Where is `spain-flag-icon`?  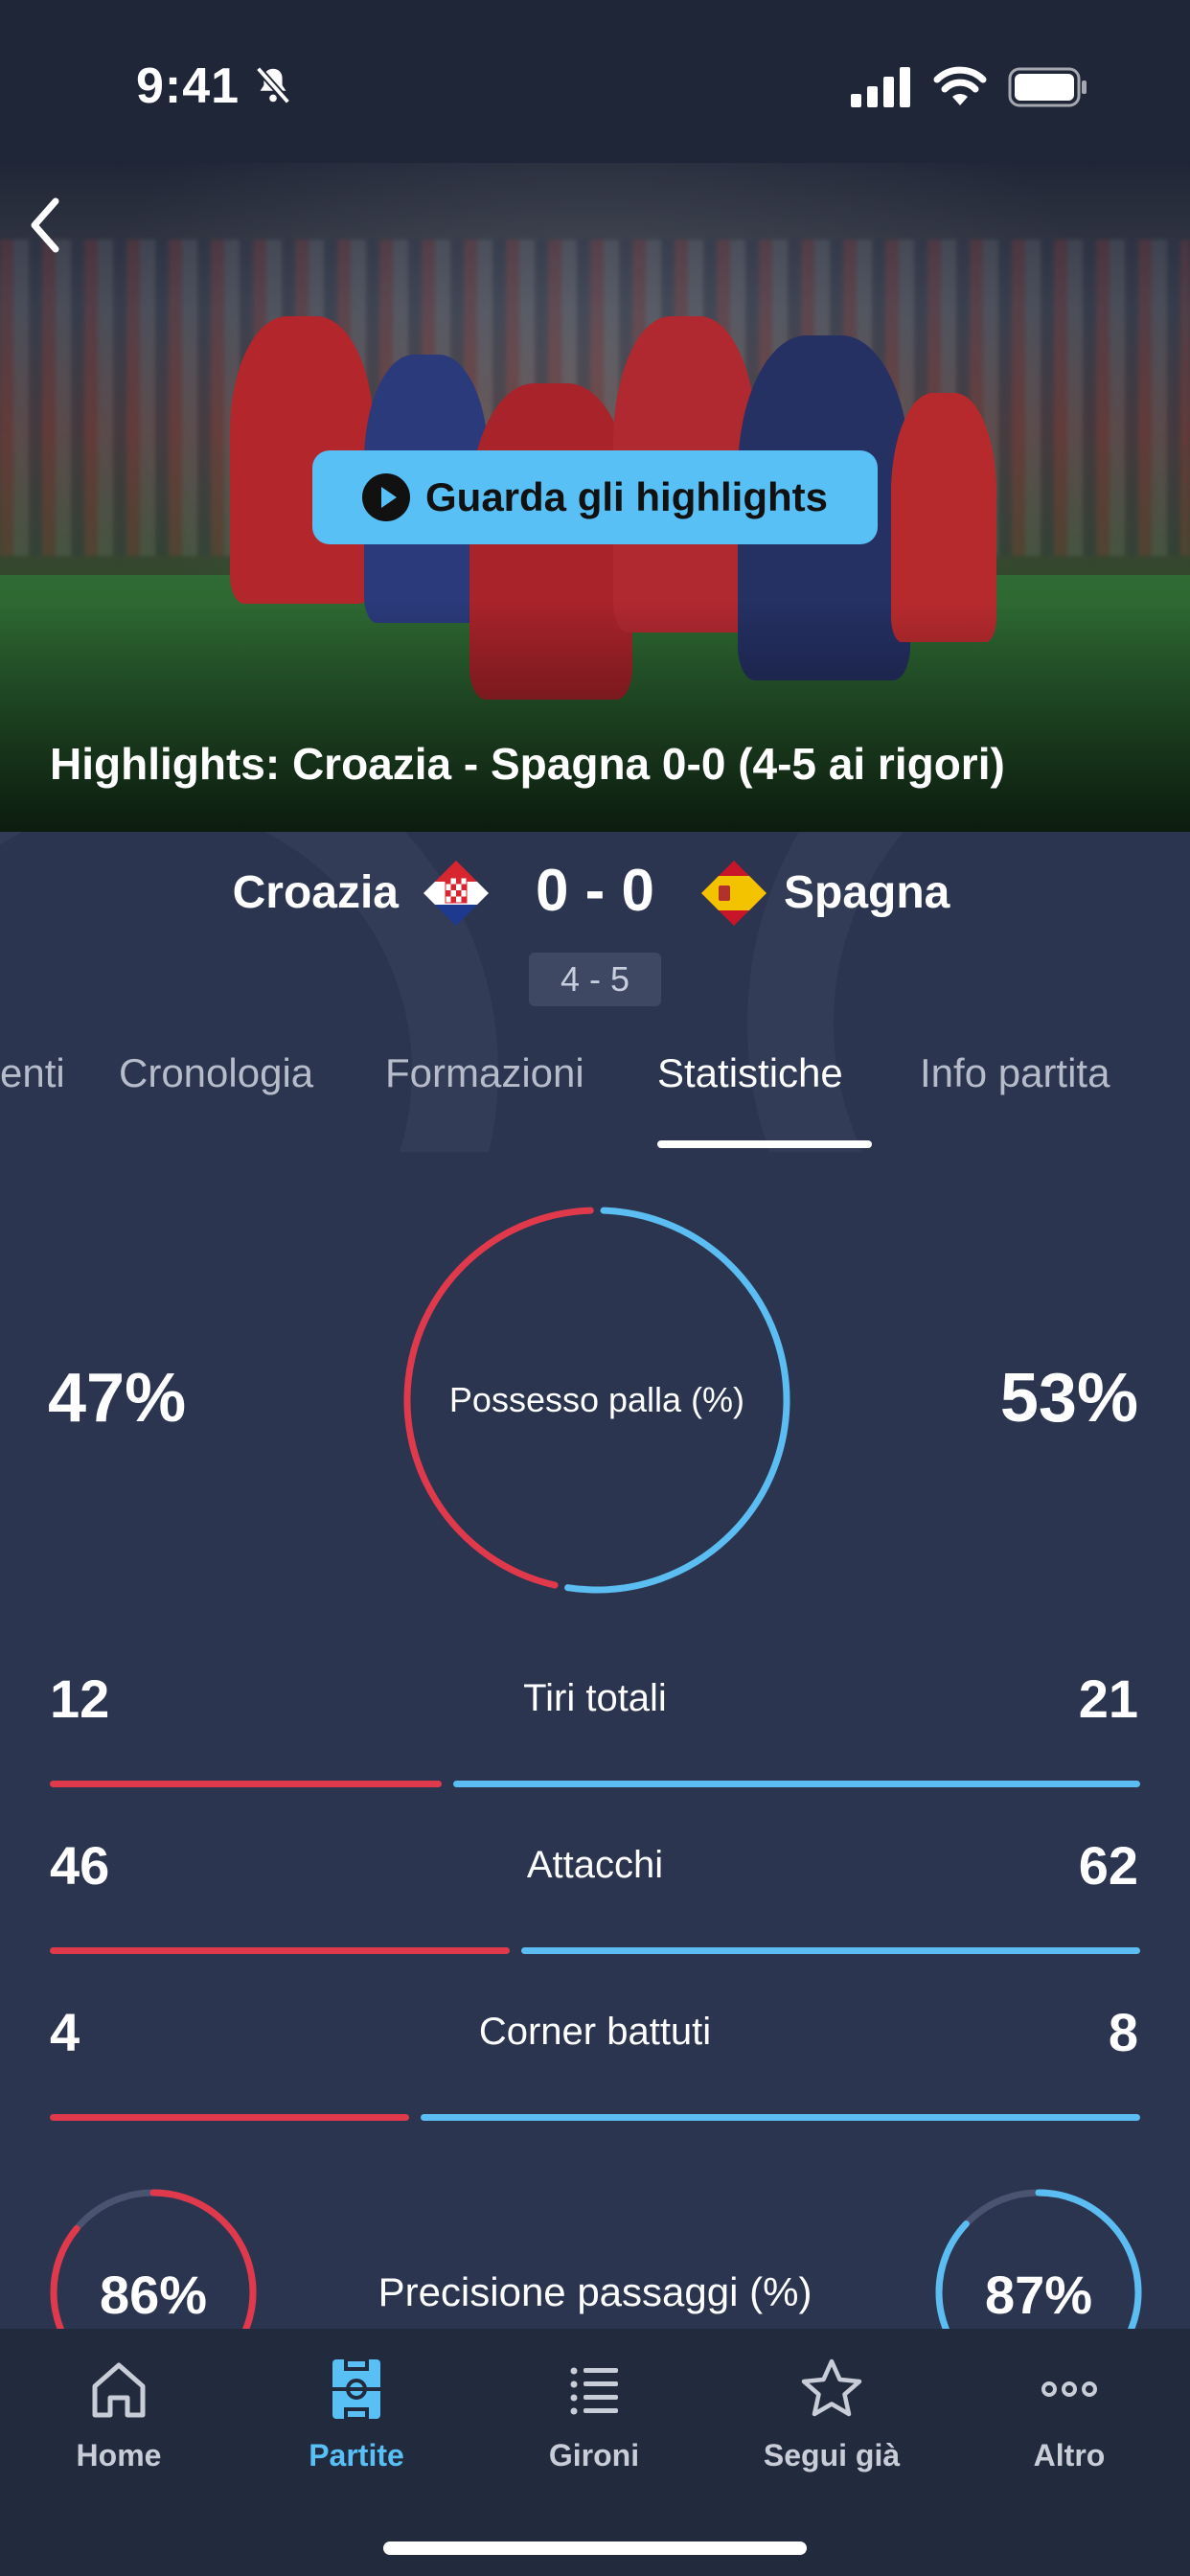 spain-flag-icon is located at coordinates (734, 893).